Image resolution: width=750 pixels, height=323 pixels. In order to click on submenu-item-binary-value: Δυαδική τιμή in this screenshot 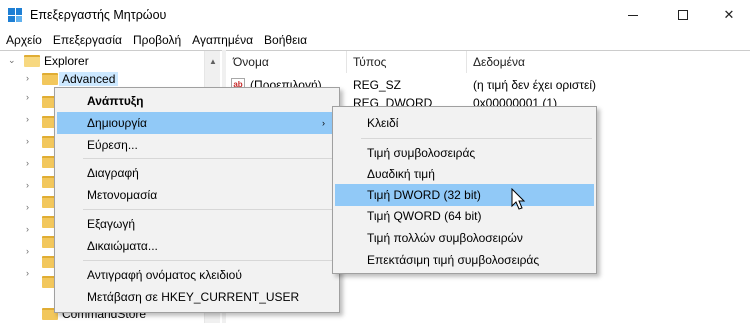, I will do `click(464, 174)`.